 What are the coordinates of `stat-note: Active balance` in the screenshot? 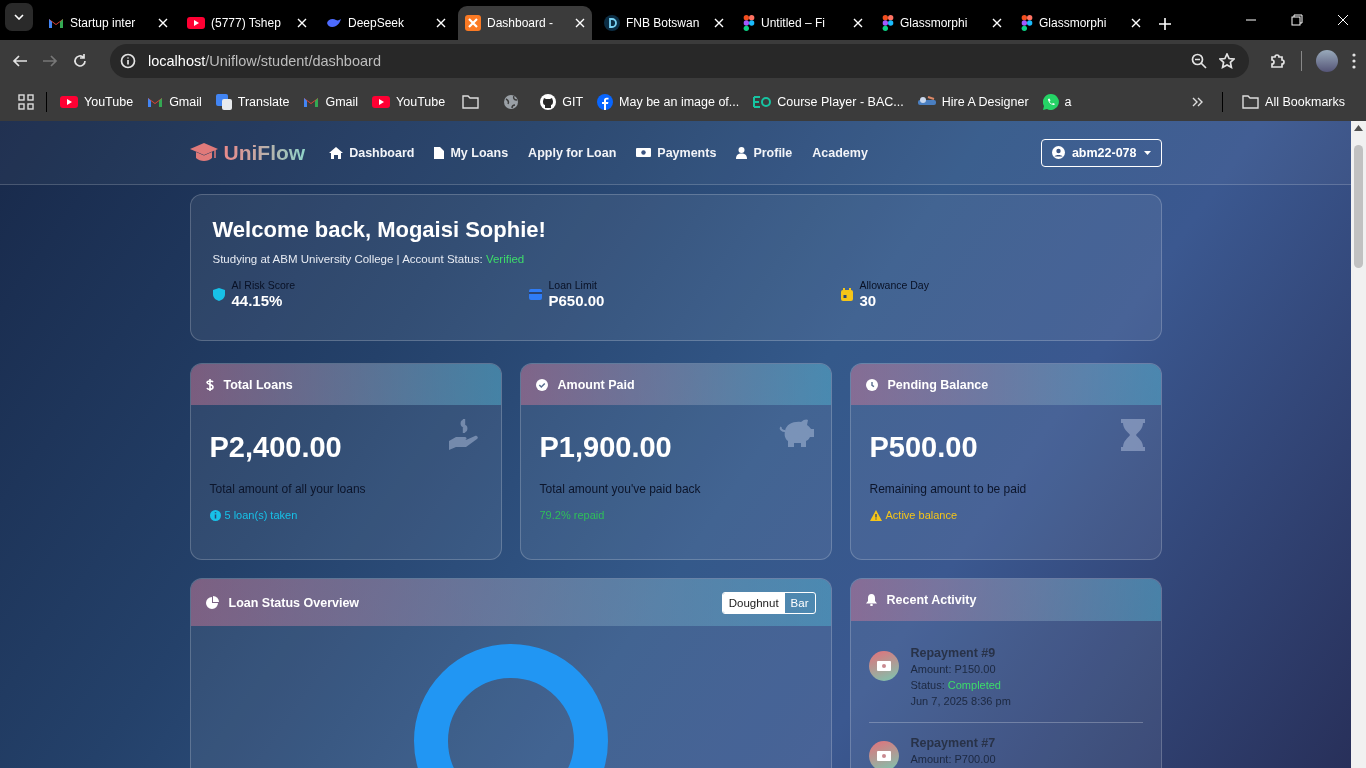 It's located at (921, 515).